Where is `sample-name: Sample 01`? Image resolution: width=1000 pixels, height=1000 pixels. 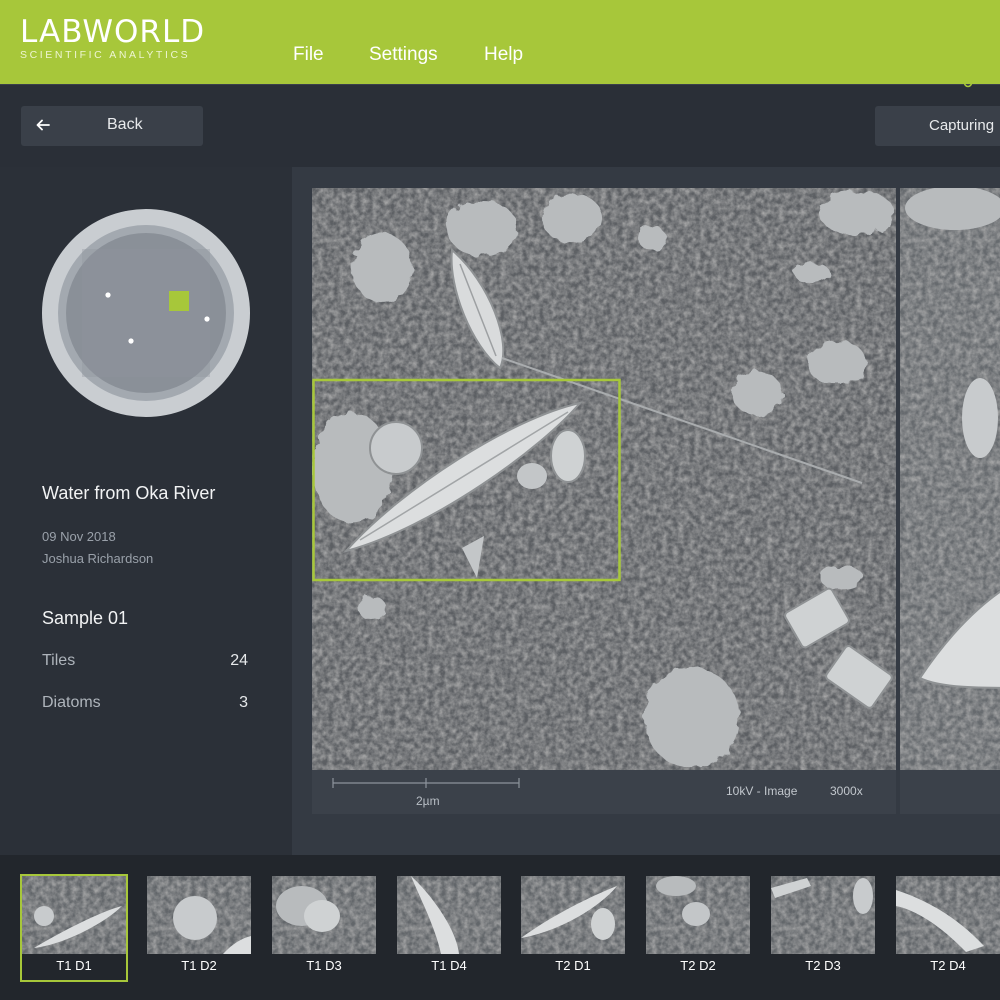
sample-name: Sample 01 is located at coordinates (85, 618).